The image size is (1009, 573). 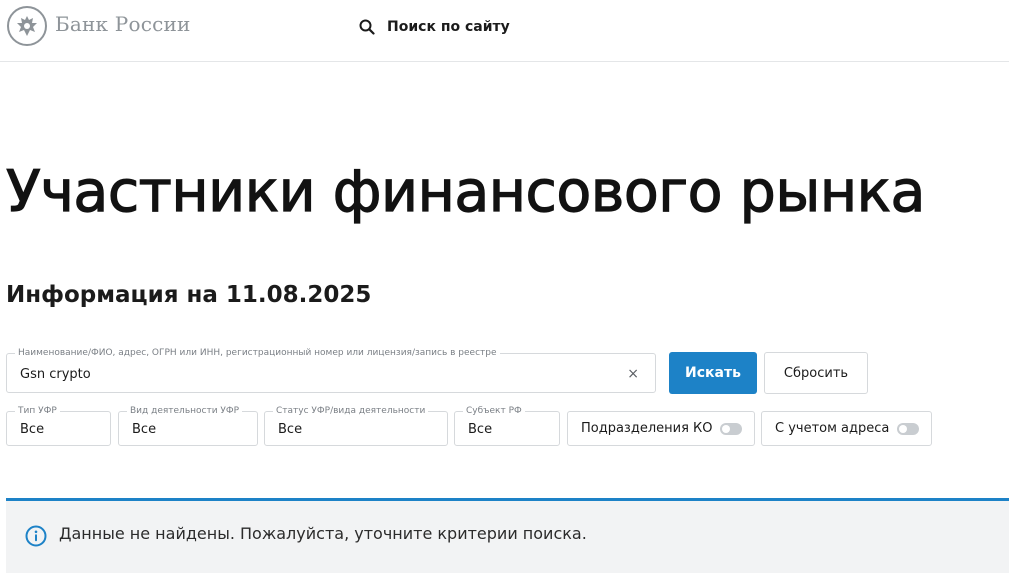 I want to click on clear-icon: ×, so click(x=633, y=374).